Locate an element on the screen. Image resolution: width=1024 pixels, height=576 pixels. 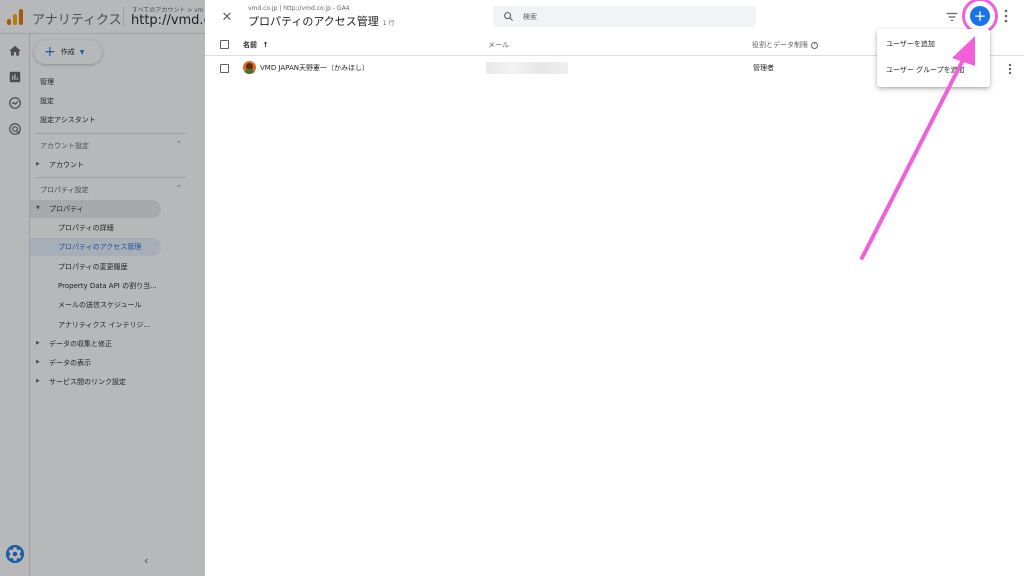
column-header-role-label: 役割とデータ制限 is located at coordinates (780, 45).